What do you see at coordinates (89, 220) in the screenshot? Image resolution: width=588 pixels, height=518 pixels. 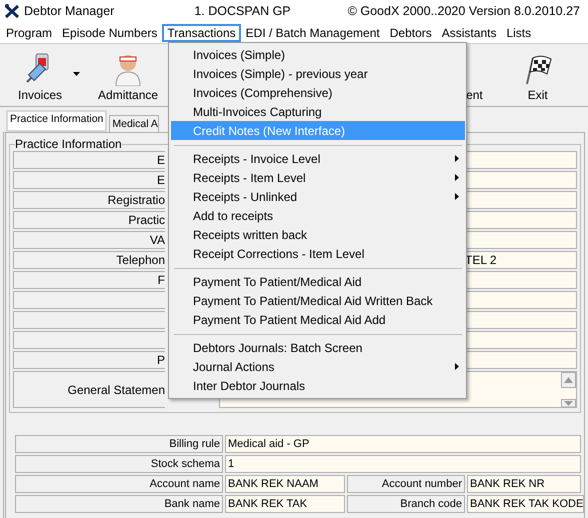 I see `field-label: Practic` at bounding box center [89, 220].